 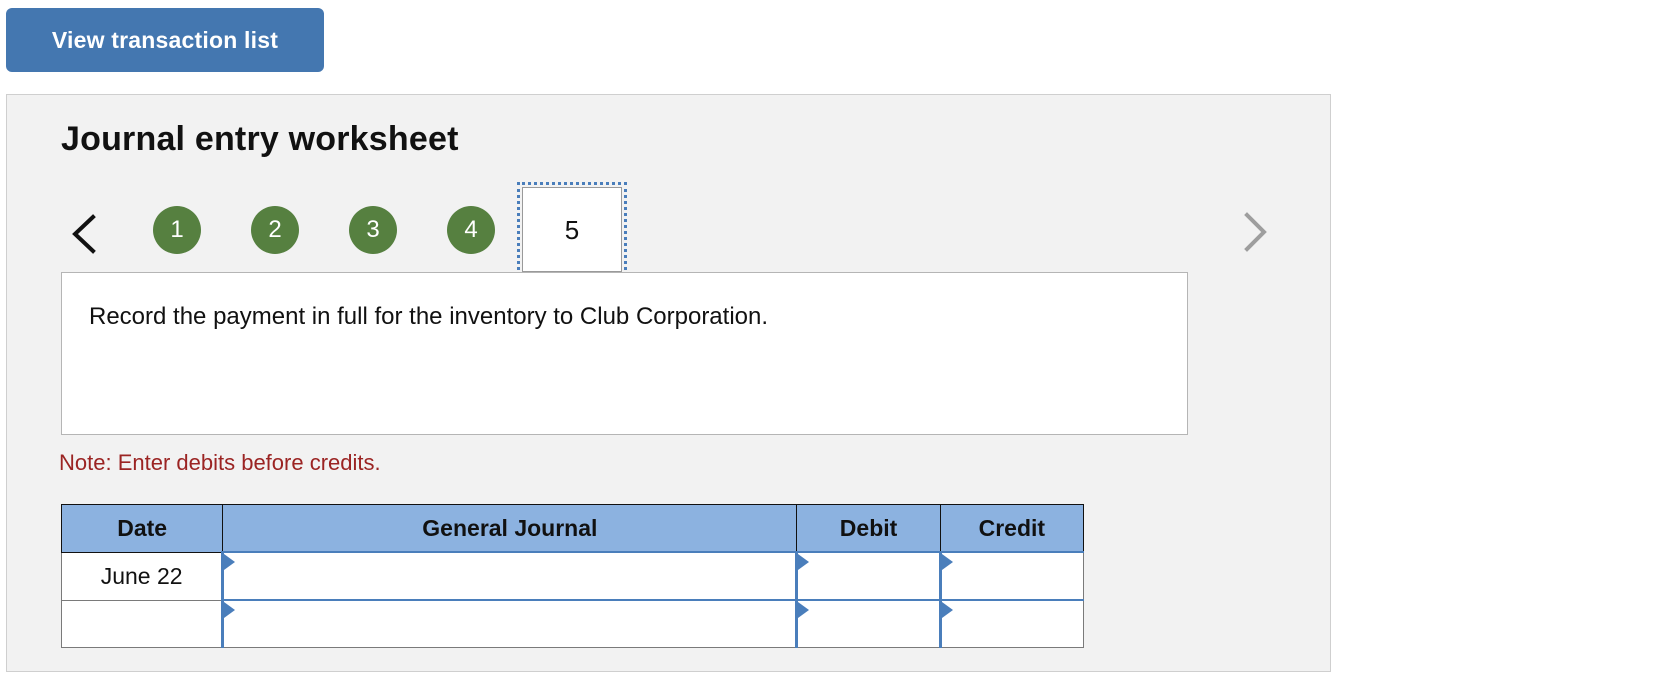 I want to click on table-header-row: Date General Journal Debit Credit, so click(x=572, y=528).